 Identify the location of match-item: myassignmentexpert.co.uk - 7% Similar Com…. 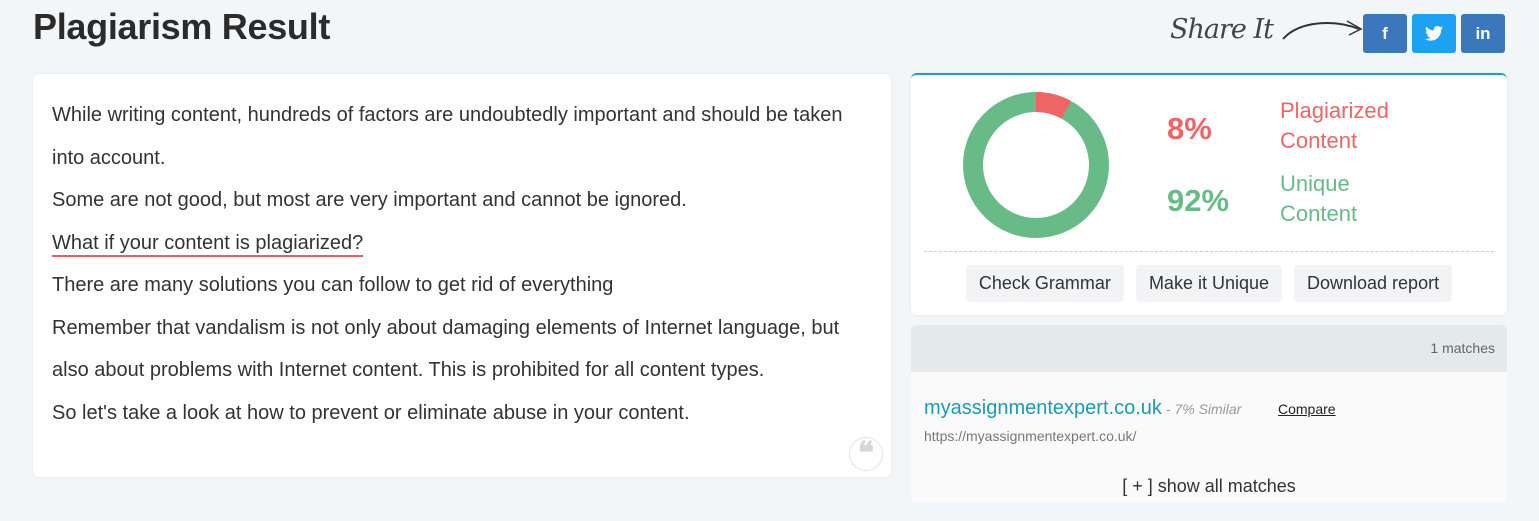
(1130, 408).